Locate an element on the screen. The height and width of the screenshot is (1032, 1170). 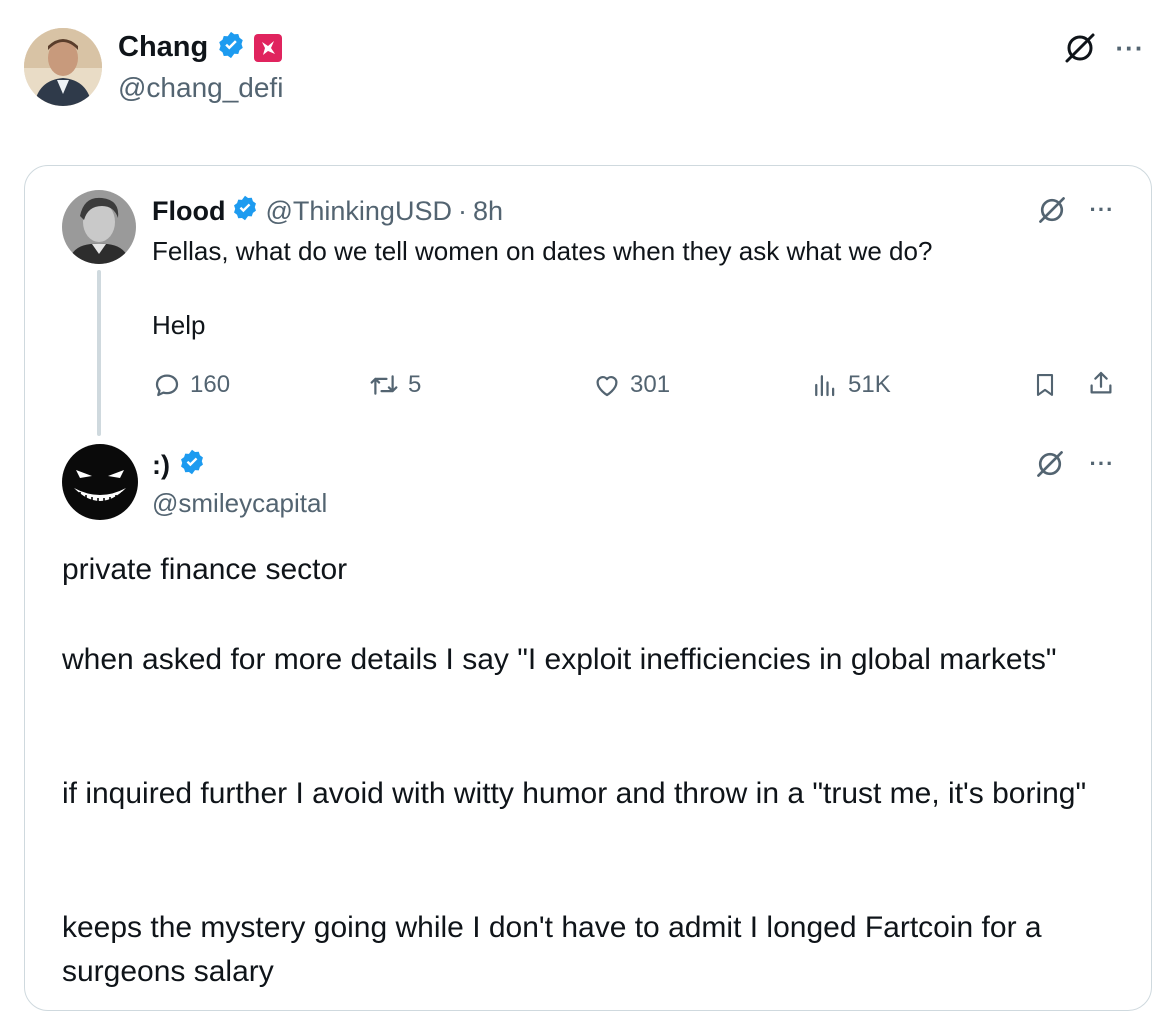
reply-button: 160 is located at coordinates (191, 385).